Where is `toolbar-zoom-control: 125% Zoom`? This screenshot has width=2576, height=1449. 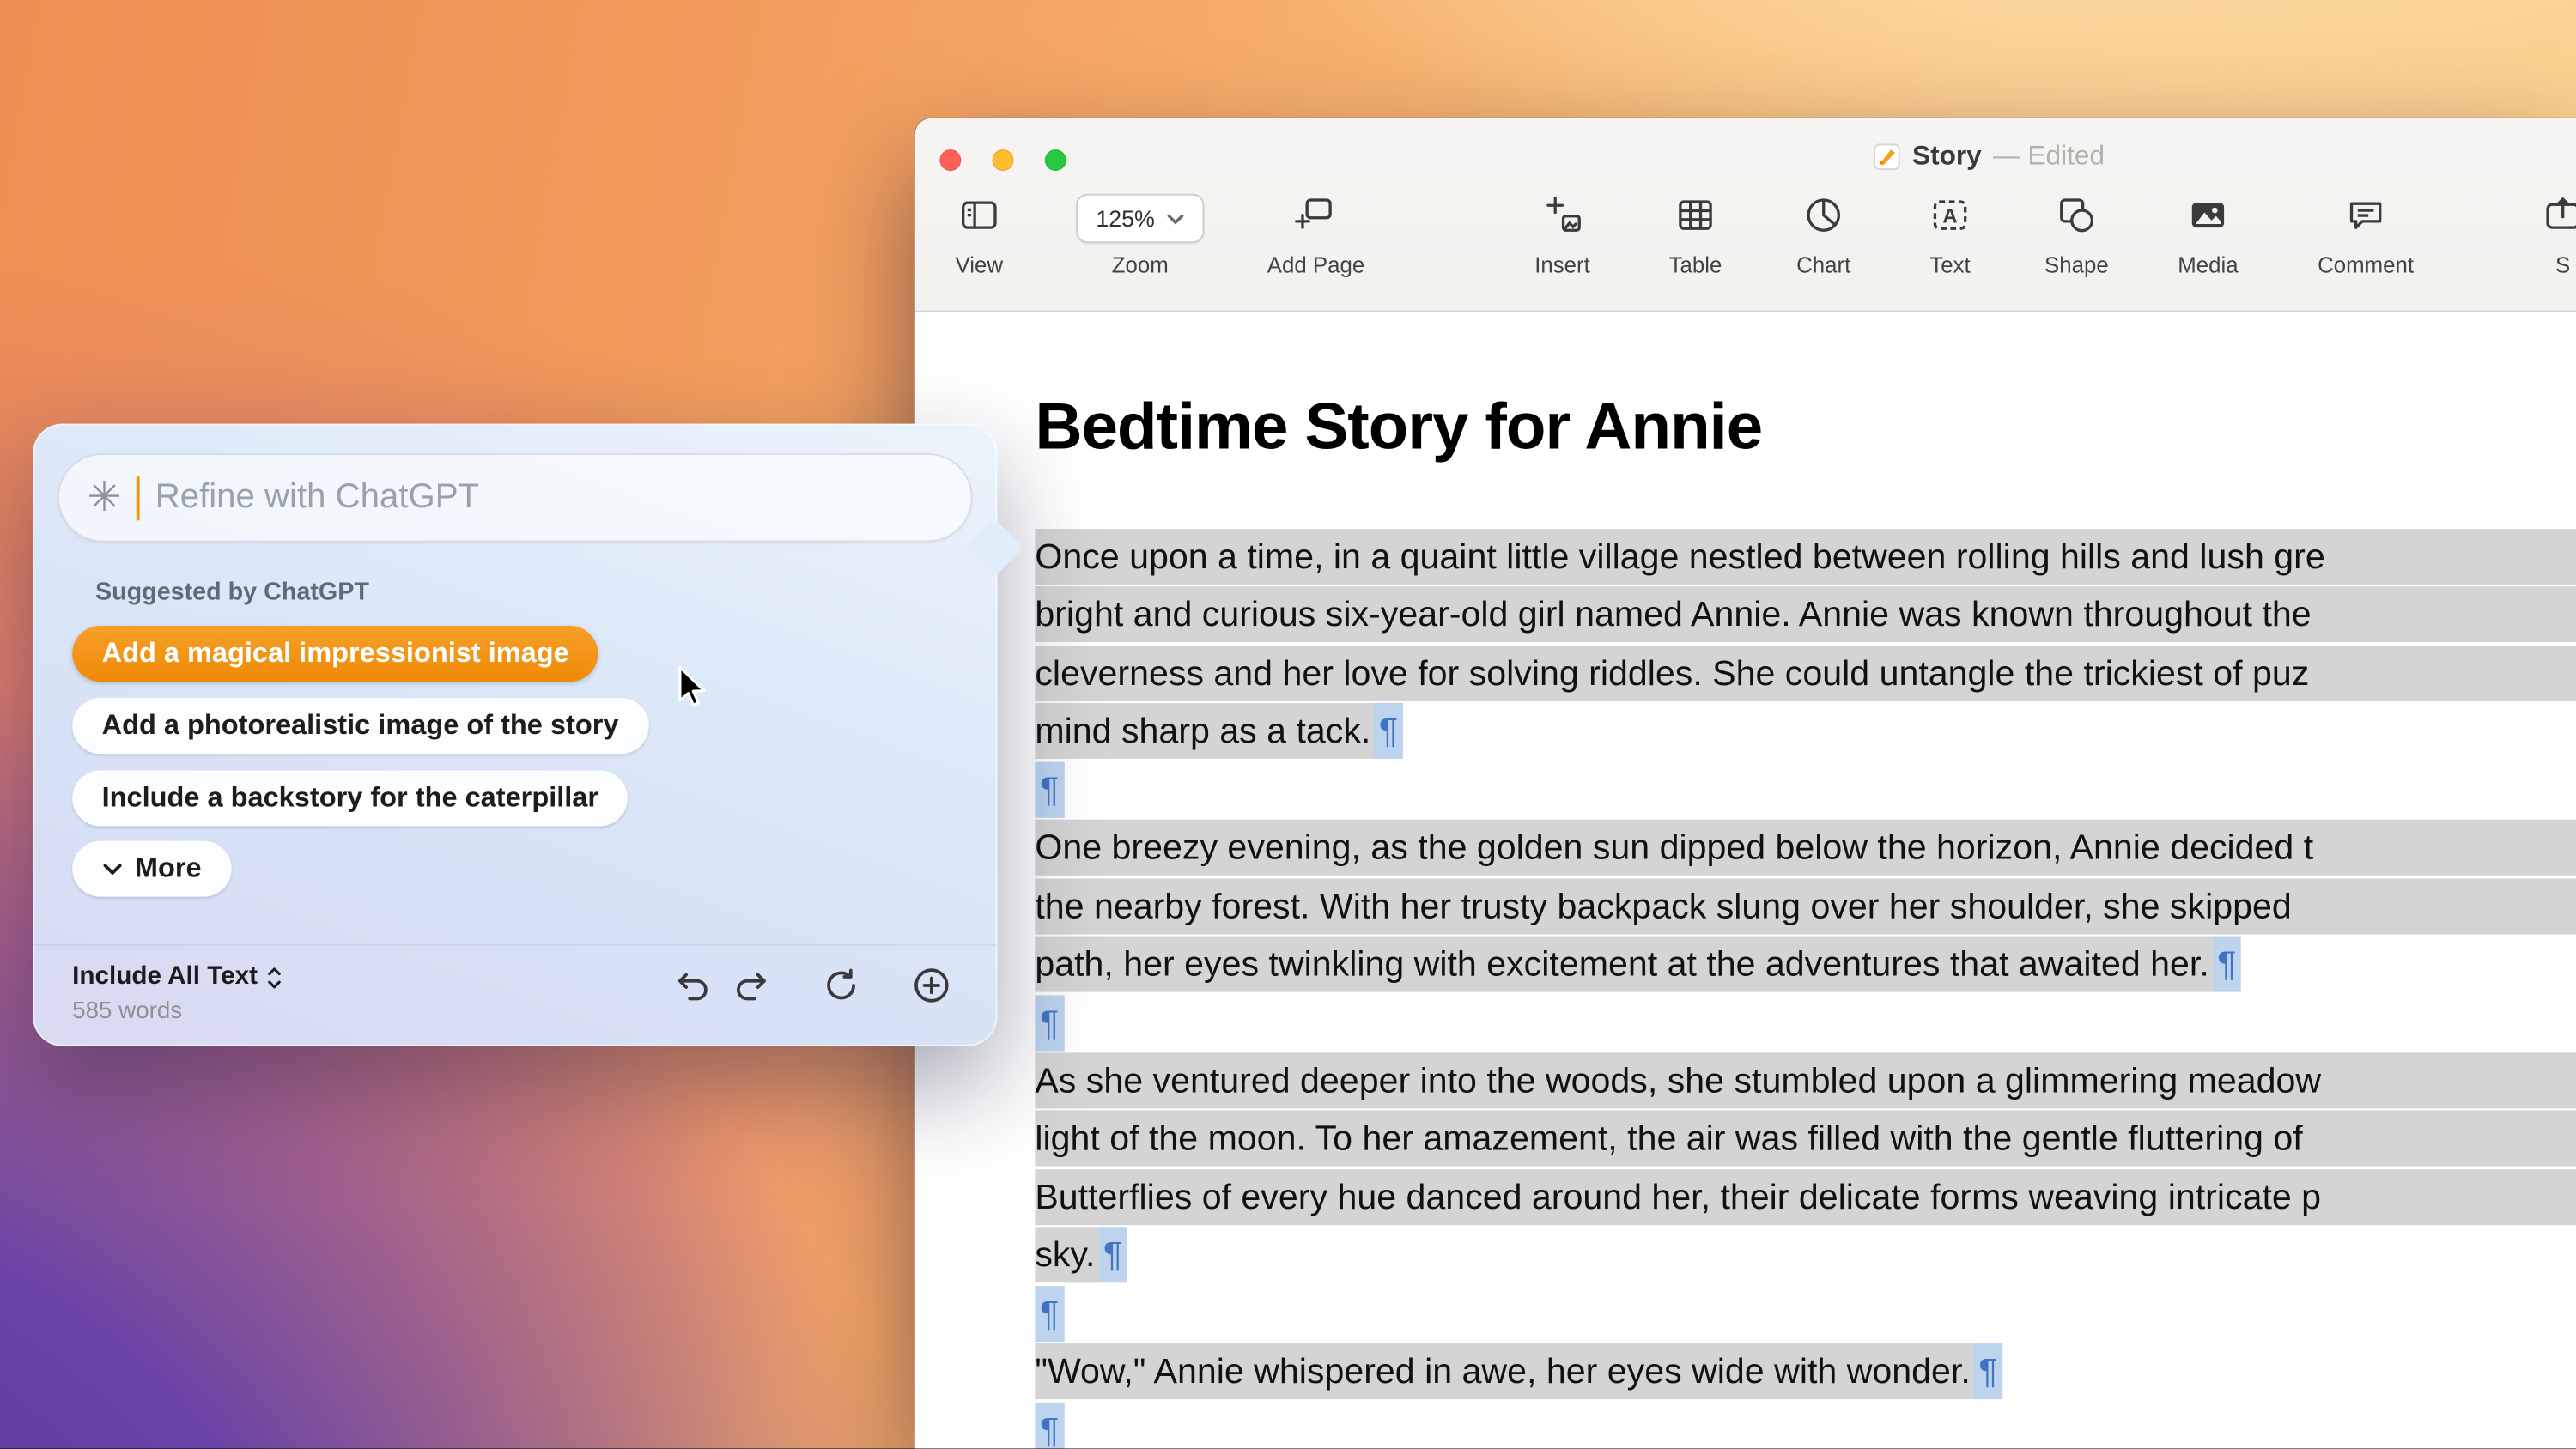
toolbar-zoom-control: 125% Zoom is located at coordinates (1140, 235).